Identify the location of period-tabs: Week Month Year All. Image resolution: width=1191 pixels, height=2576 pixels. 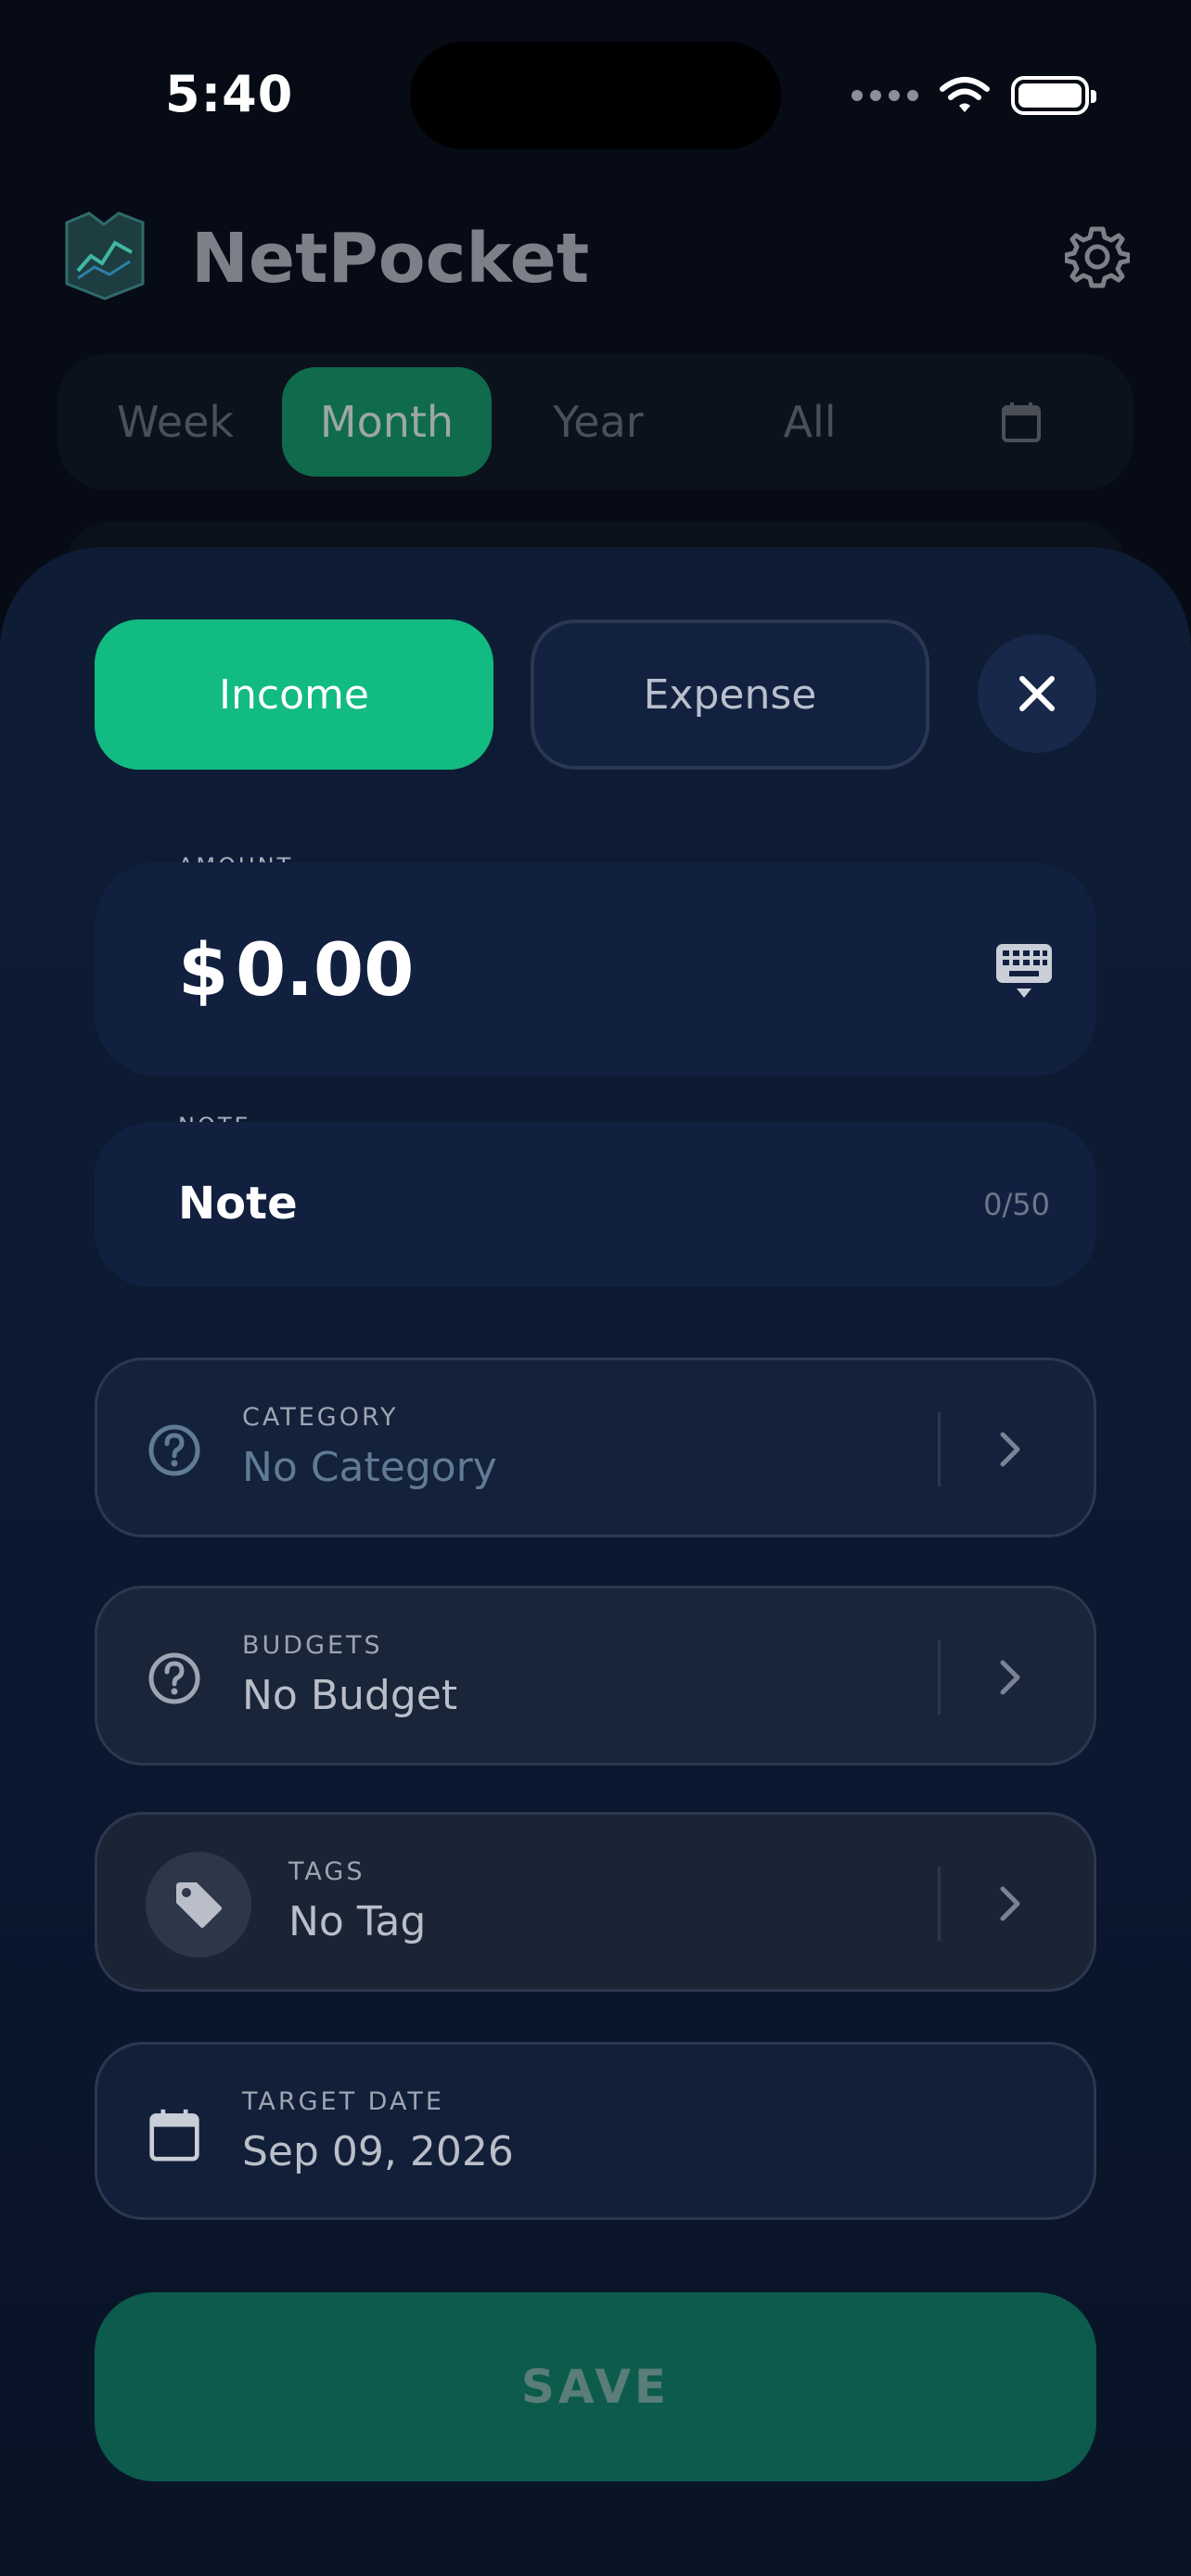
(595, 422).